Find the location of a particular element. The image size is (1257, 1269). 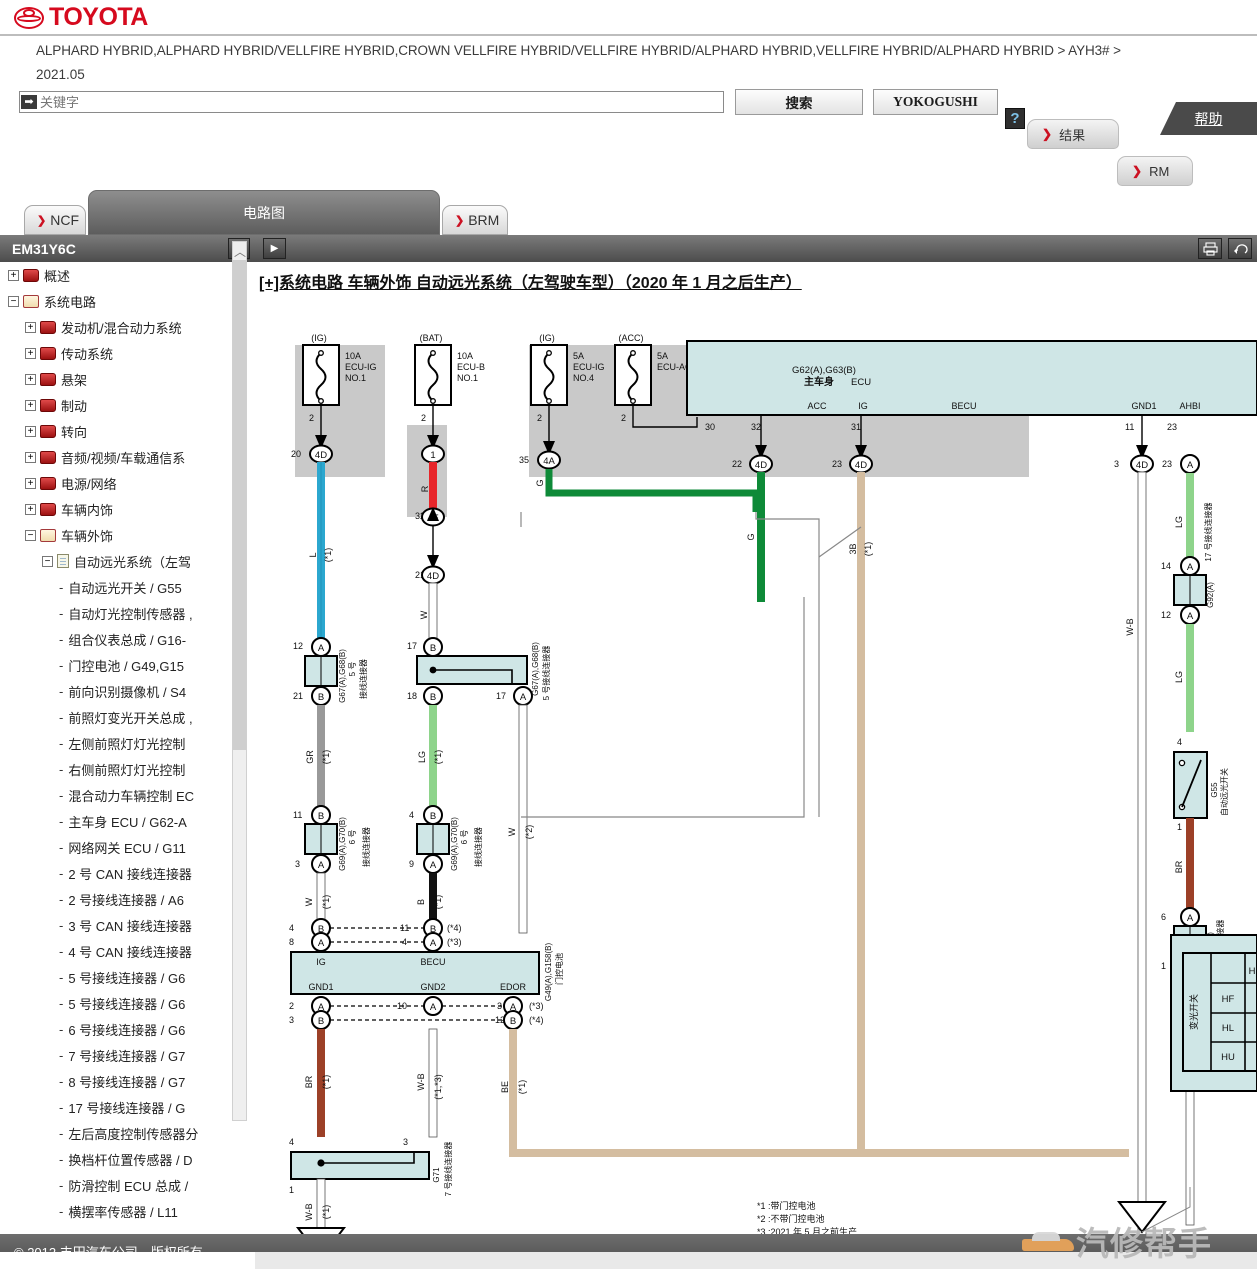

tab-circuit-diagram: 电路图 is located at coordinates (264, 212).